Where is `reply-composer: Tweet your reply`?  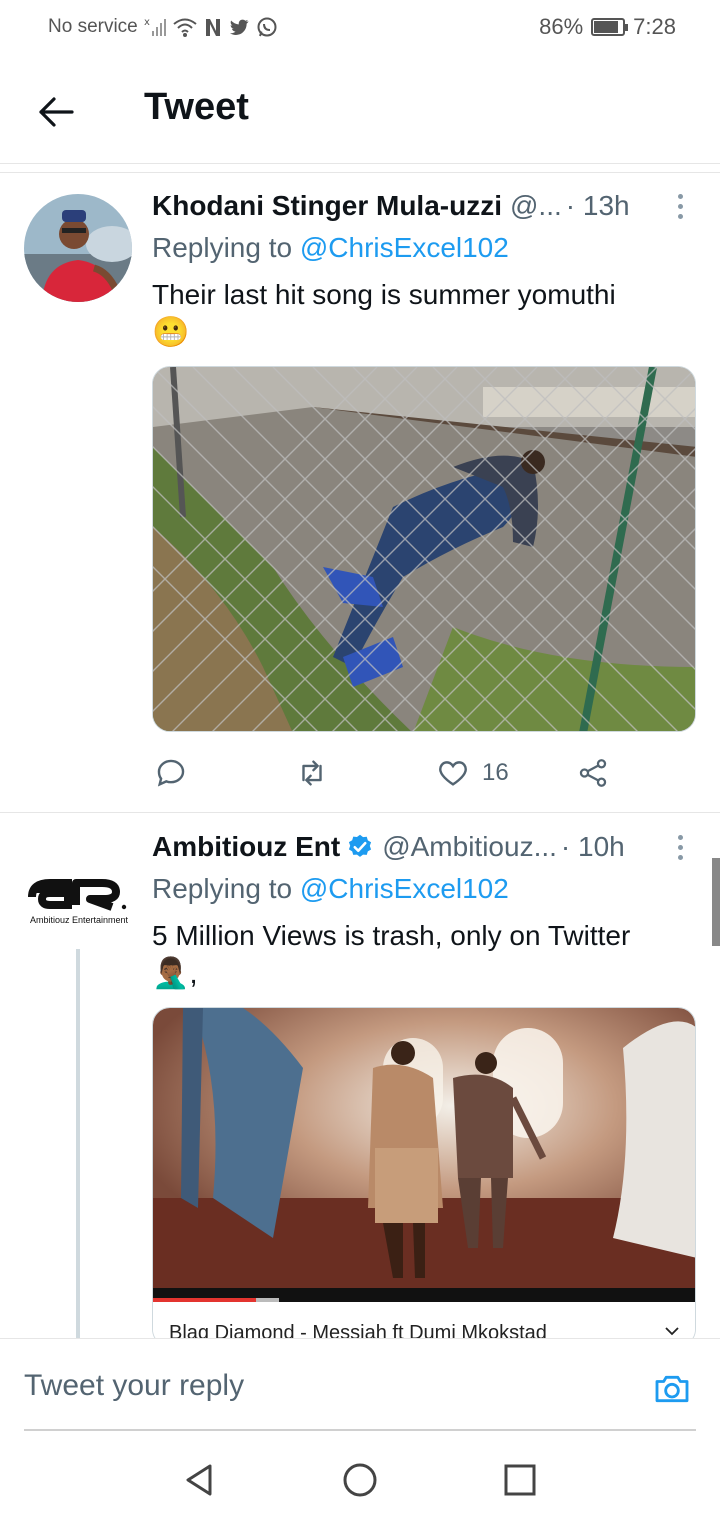 reply-composer: Tweet your reply is located at coordinates (360, 1384).